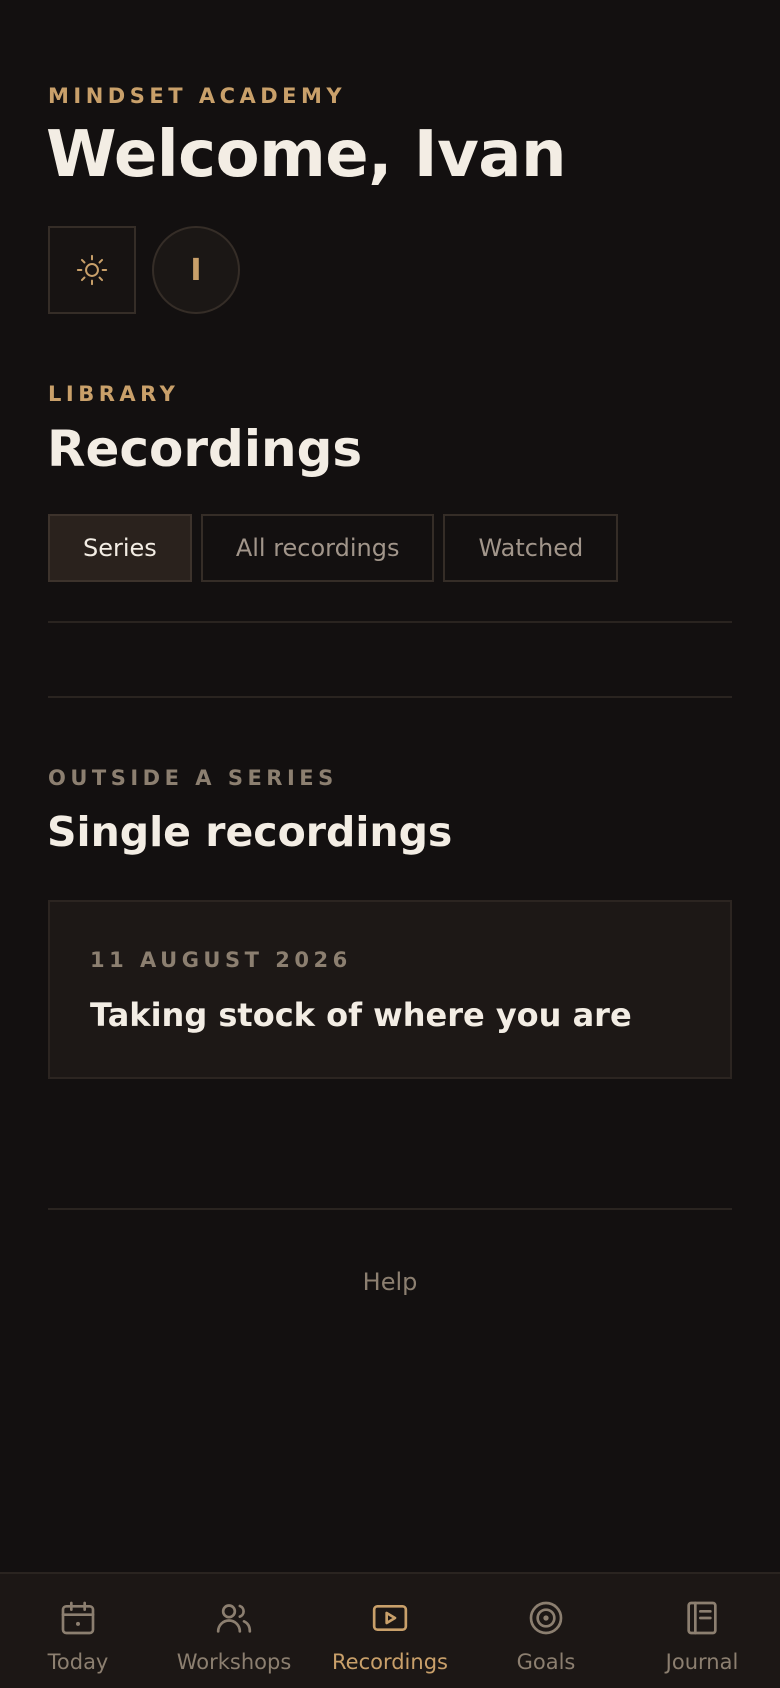 Image resolution: width=780 pixels, height=1688 pixels. I want to click on recordings-tabs: Series All recordings Watched, so click(333, 548).